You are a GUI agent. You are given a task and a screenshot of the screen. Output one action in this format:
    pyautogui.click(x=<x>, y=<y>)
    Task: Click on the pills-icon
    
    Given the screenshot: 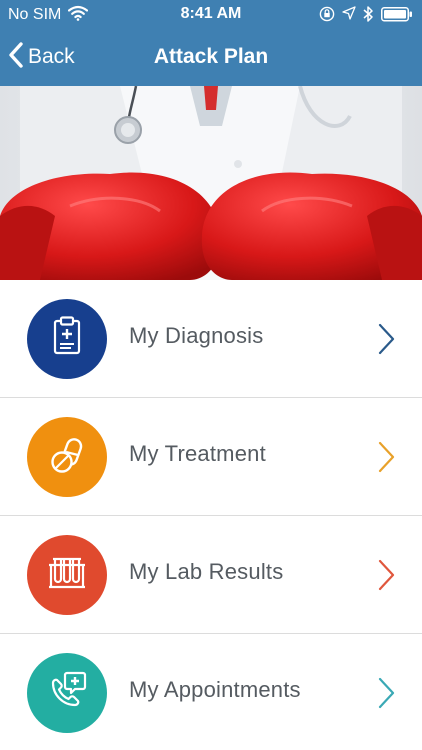 What is the action you would take?
    pyautogui.click(x=67, y=457)
    